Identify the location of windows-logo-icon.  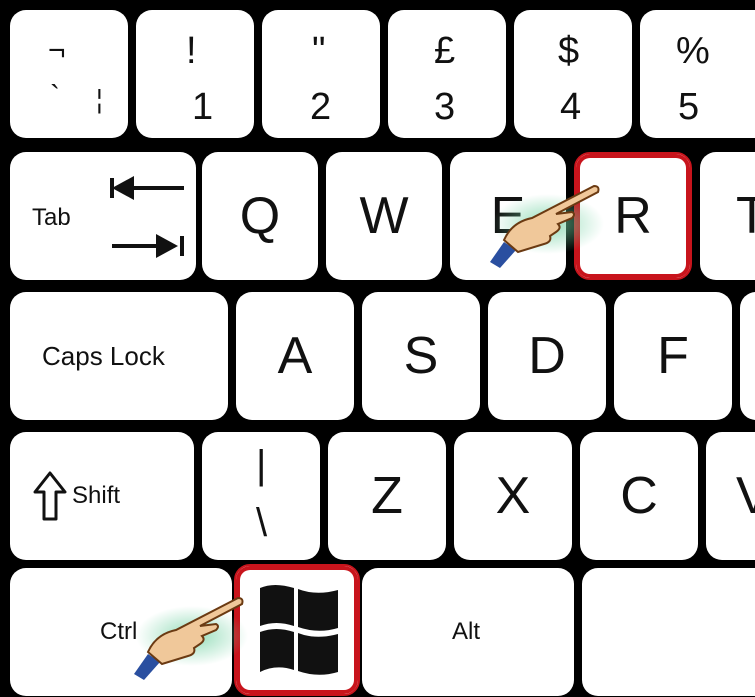
(299, 630).